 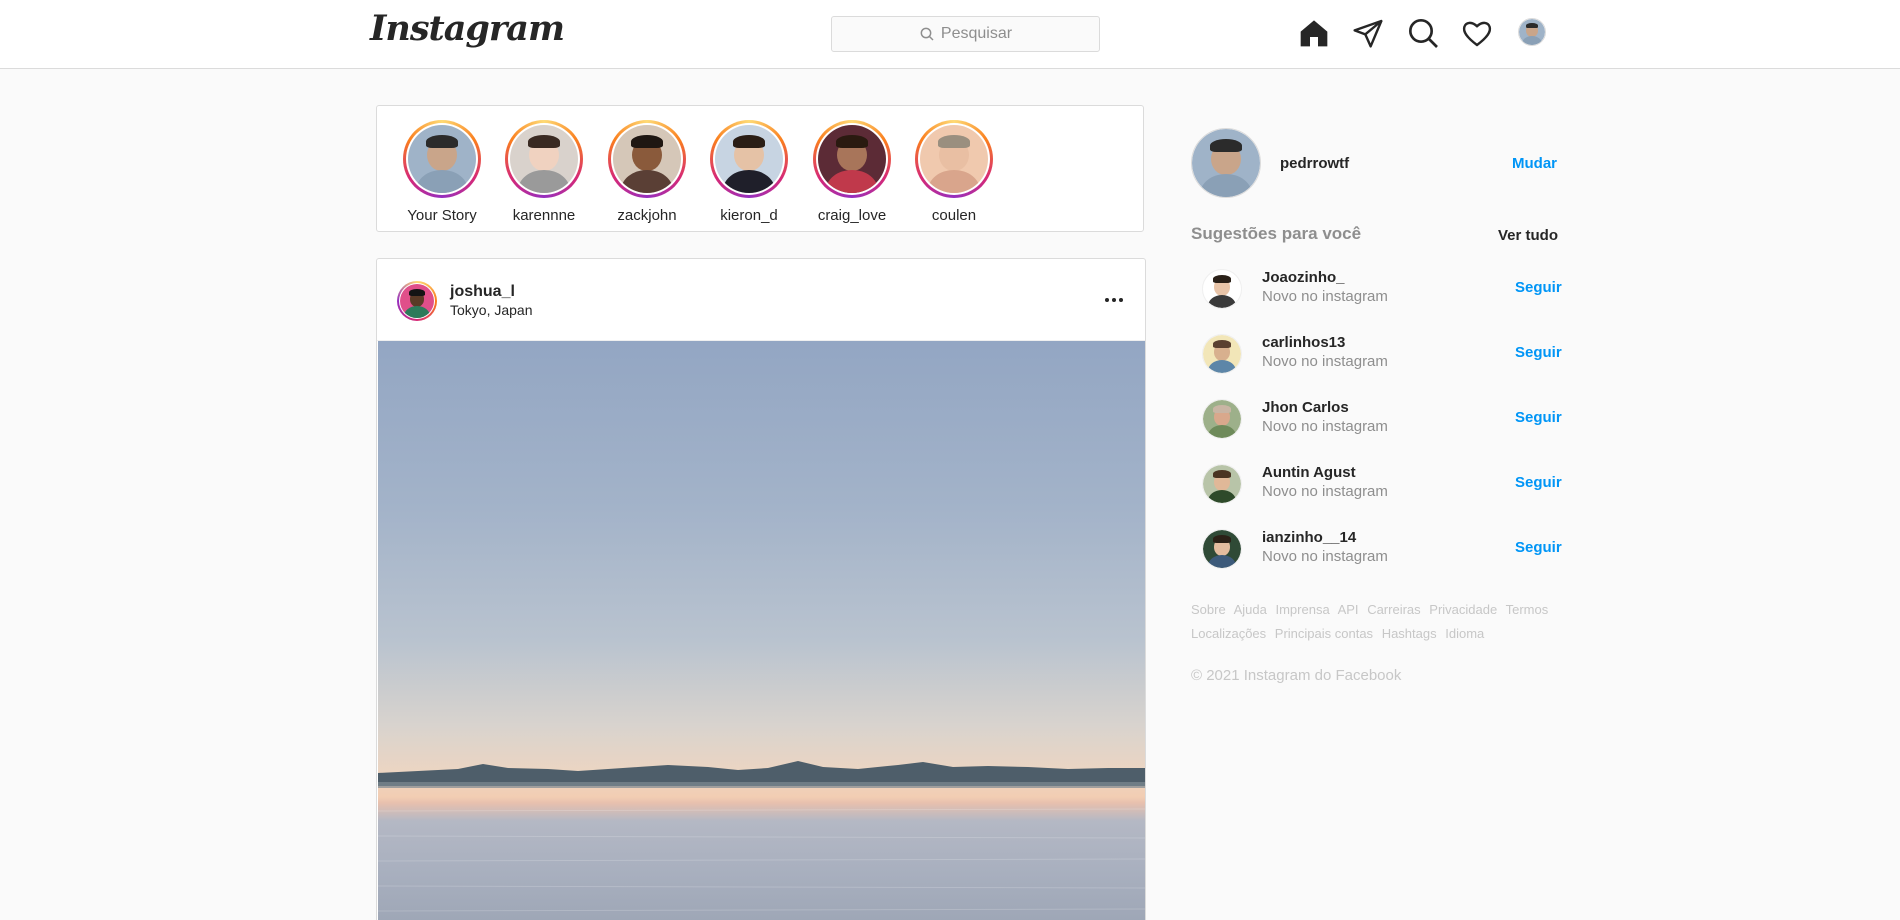 What do you see at coordinates (544, 215) in the screenshot?
I see `story-username: karennne` at bounding box center [544, 215].